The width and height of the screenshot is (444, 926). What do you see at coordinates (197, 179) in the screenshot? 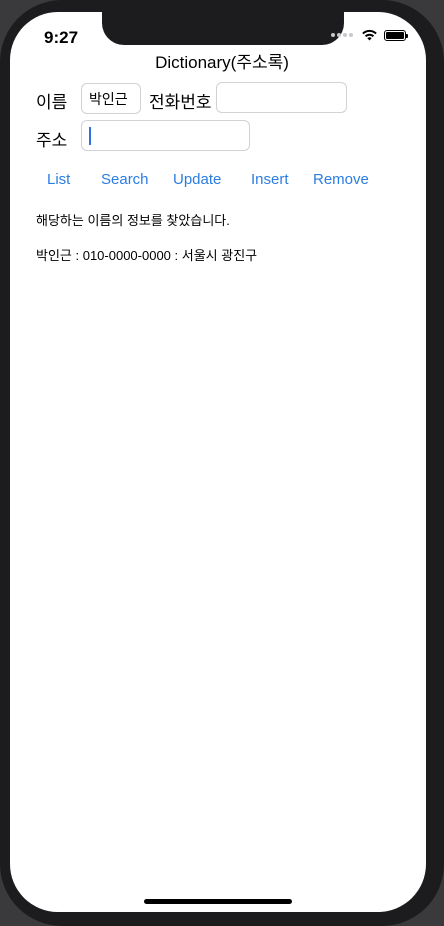
I see `update-button: Update` at bounding box center [197, 179].